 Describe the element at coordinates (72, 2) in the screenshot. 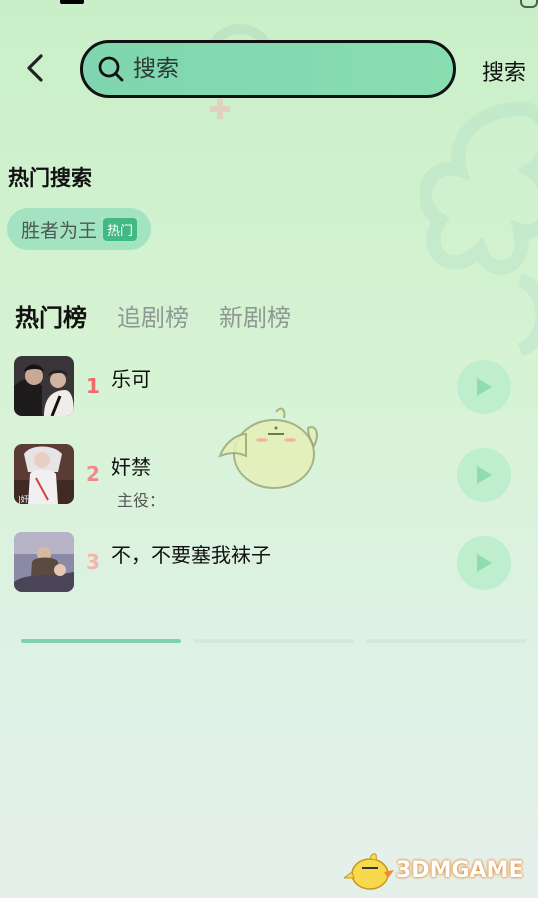

I see `status-bar-indicator` at that location.